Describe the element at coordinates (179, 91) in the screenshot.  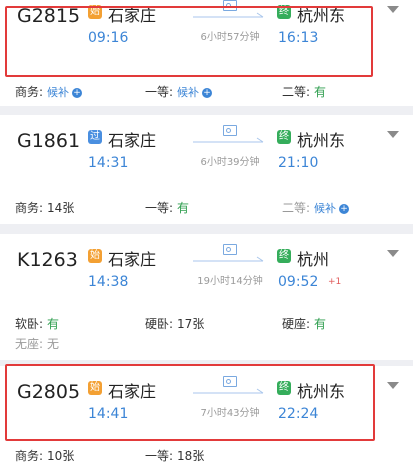
I see `seat-first-class: 一等: 候补 +` at that location.